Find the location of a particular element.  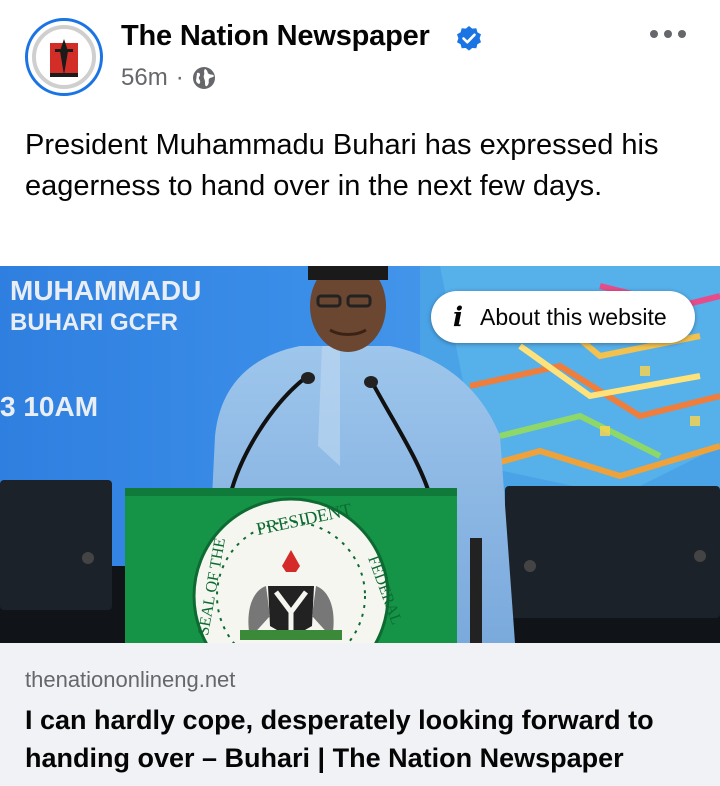

post-meta: 56m · is located at coordinates (168, 78).